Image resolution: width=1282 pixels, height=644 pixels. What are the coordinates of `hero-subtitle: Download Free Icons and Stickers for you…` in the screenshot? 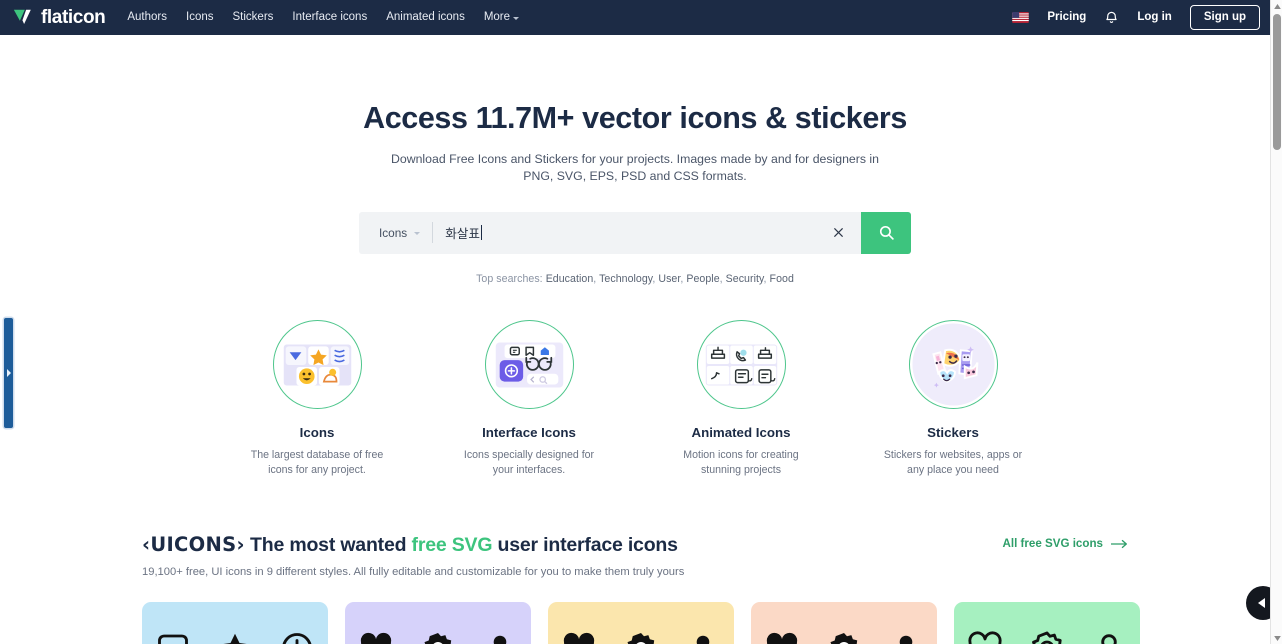 It's located at (634, 168).